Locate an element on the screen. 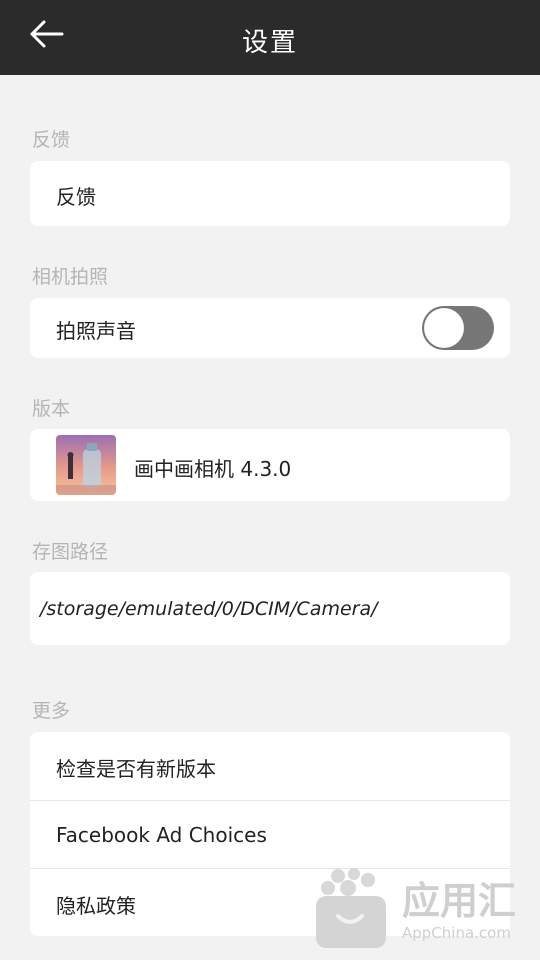 This screenshot has width=540, height=960. appchina-logo-icon is located at coordinates (351, 908).